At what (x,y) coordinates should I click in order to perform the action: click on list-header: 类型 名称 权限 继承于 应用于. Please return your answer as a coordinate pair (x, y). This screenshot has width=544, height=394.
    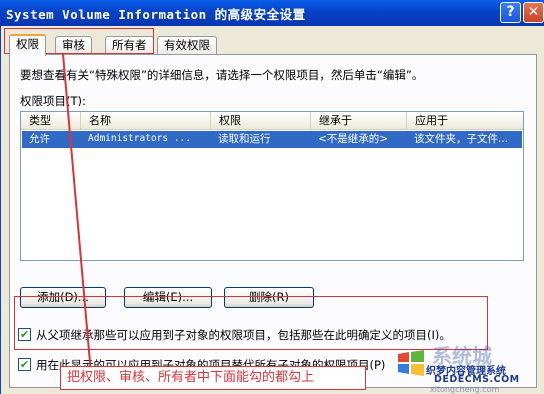
    Looking at the image, I should click on (272, 121).